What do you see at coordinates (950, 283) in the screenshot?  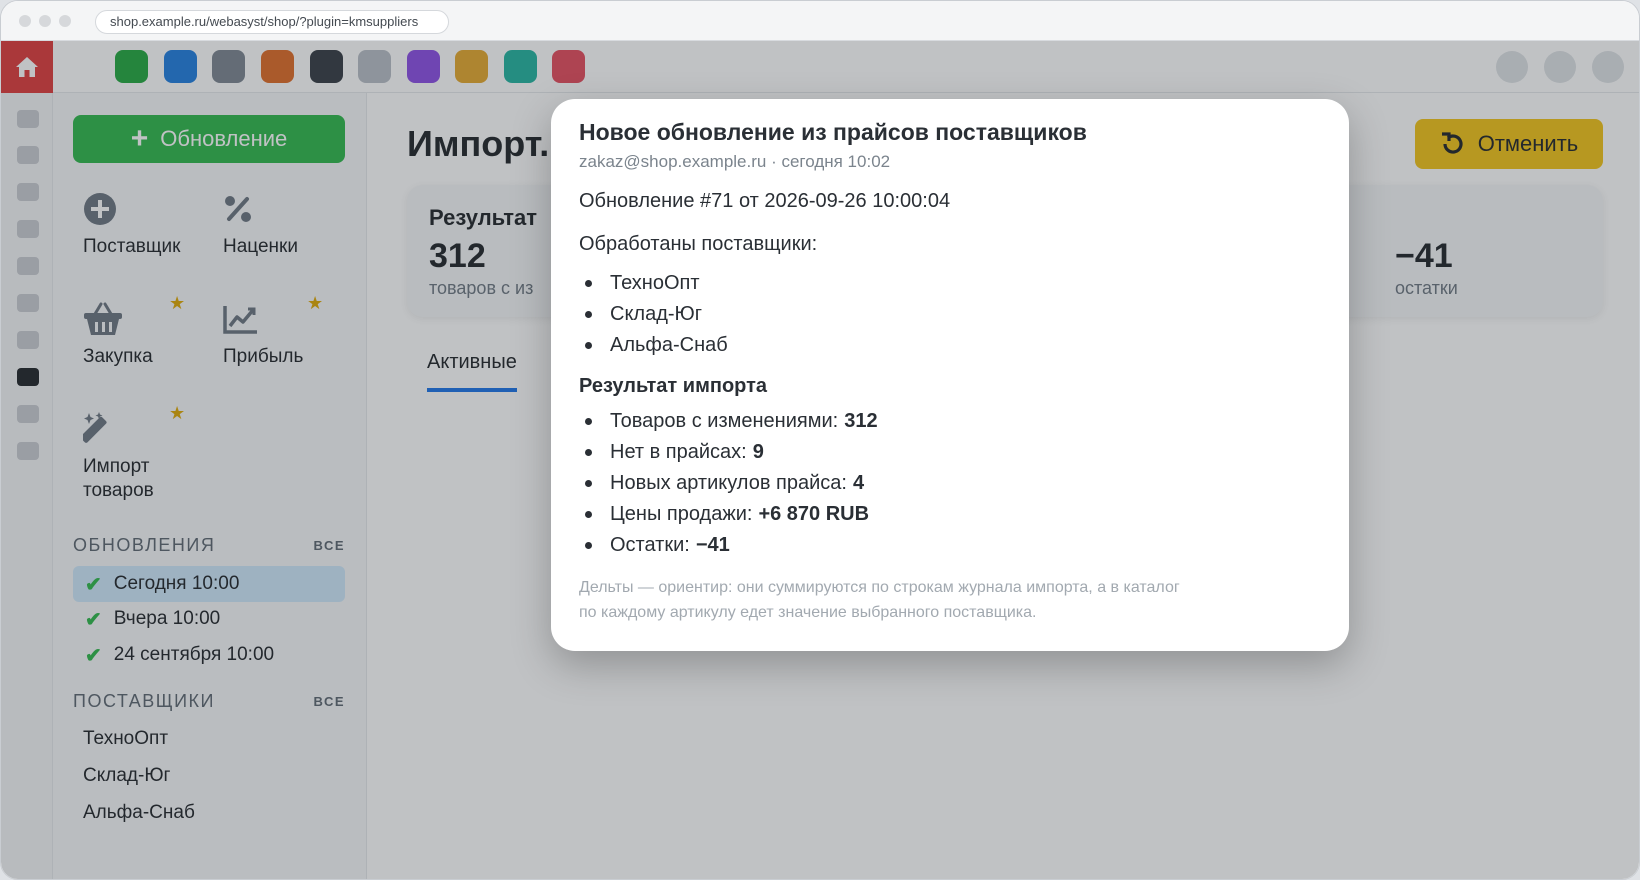 I see `list-item: ТехноОпт` at bounding box center [950, 283].